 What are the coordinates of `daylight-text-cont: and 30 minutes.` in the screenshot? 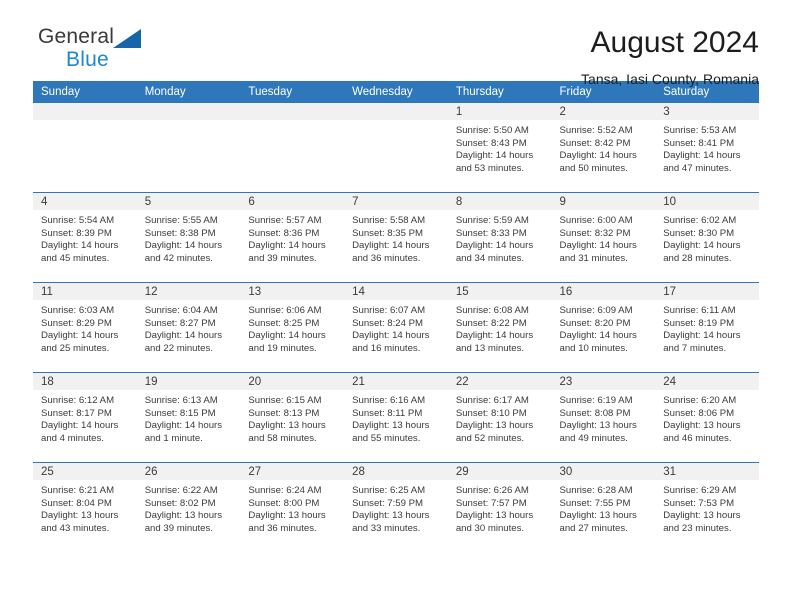 It's located at (490, 528).